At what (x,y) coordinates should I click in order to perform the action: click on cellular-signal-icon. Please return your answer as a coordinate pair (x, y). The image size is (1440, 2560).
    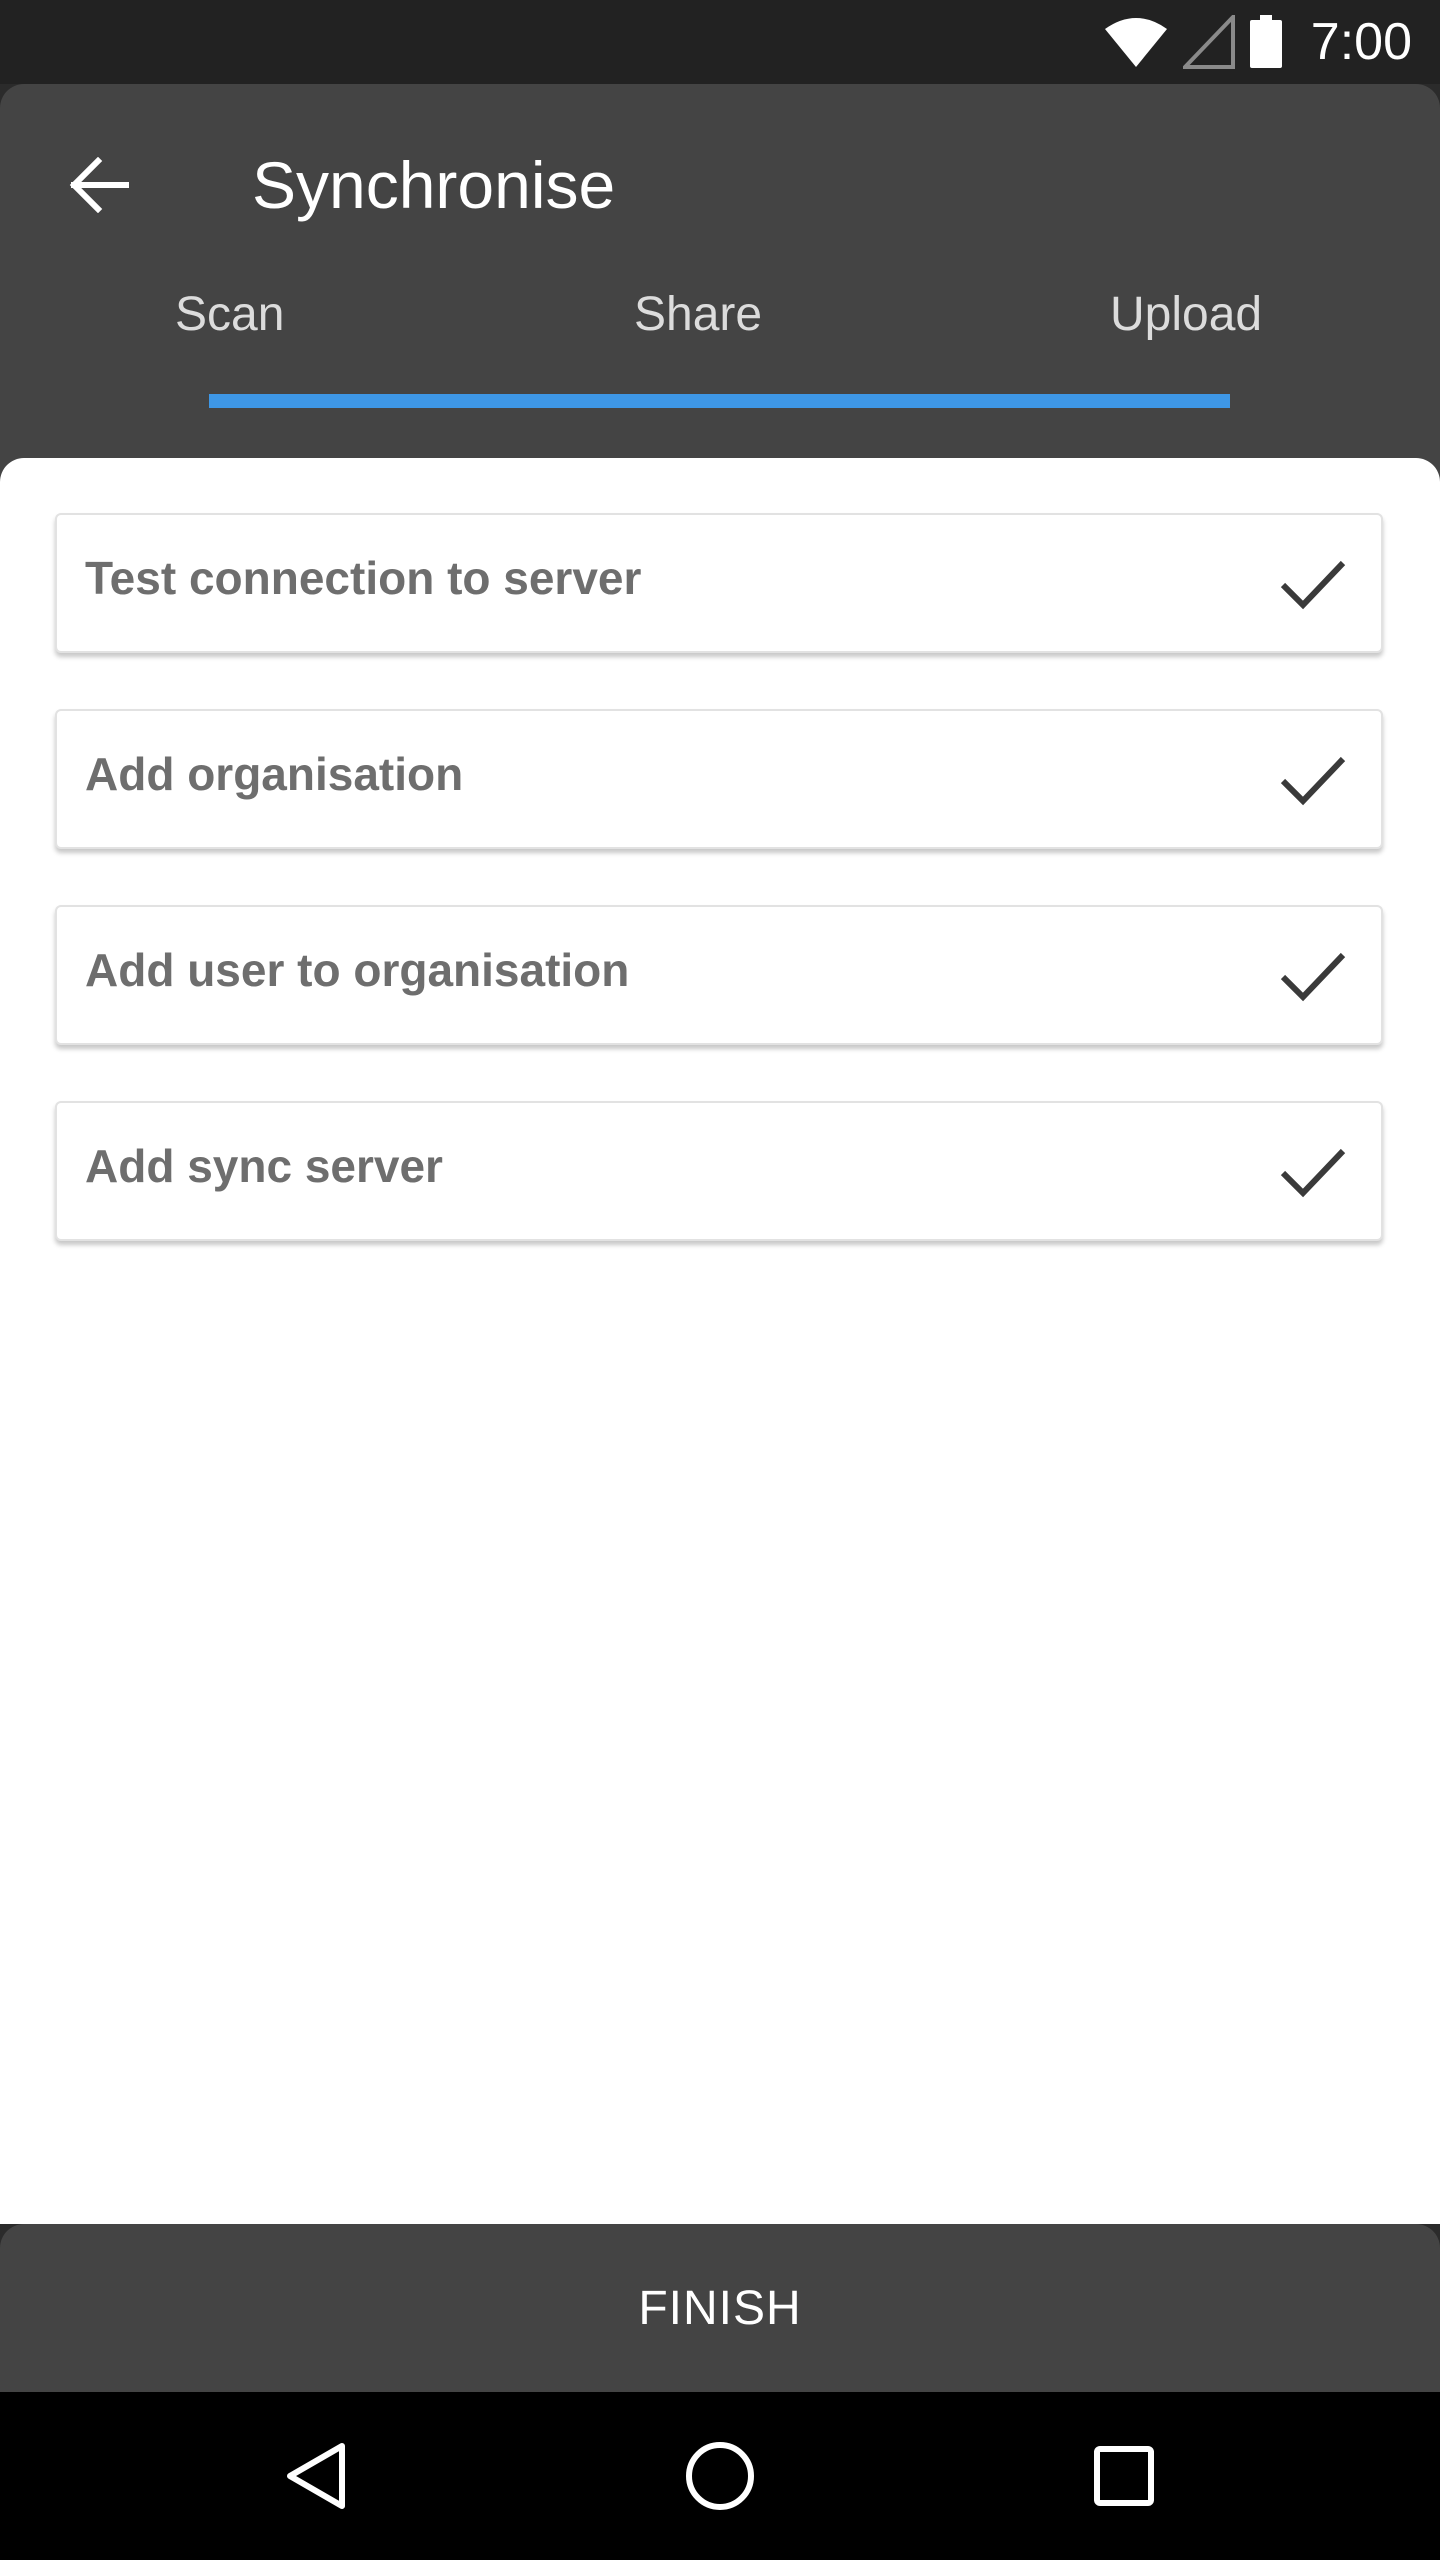
    Looking at the image, I should click on (1208, 42).